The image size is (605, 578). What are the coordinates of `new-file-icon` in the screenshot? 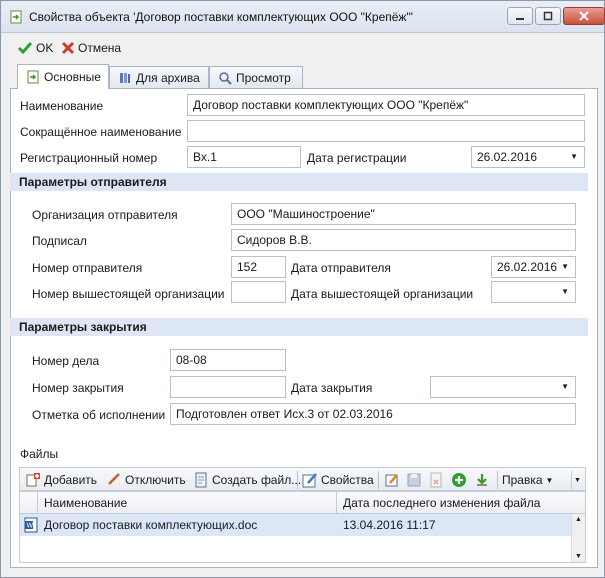 It's located at (201, 480).